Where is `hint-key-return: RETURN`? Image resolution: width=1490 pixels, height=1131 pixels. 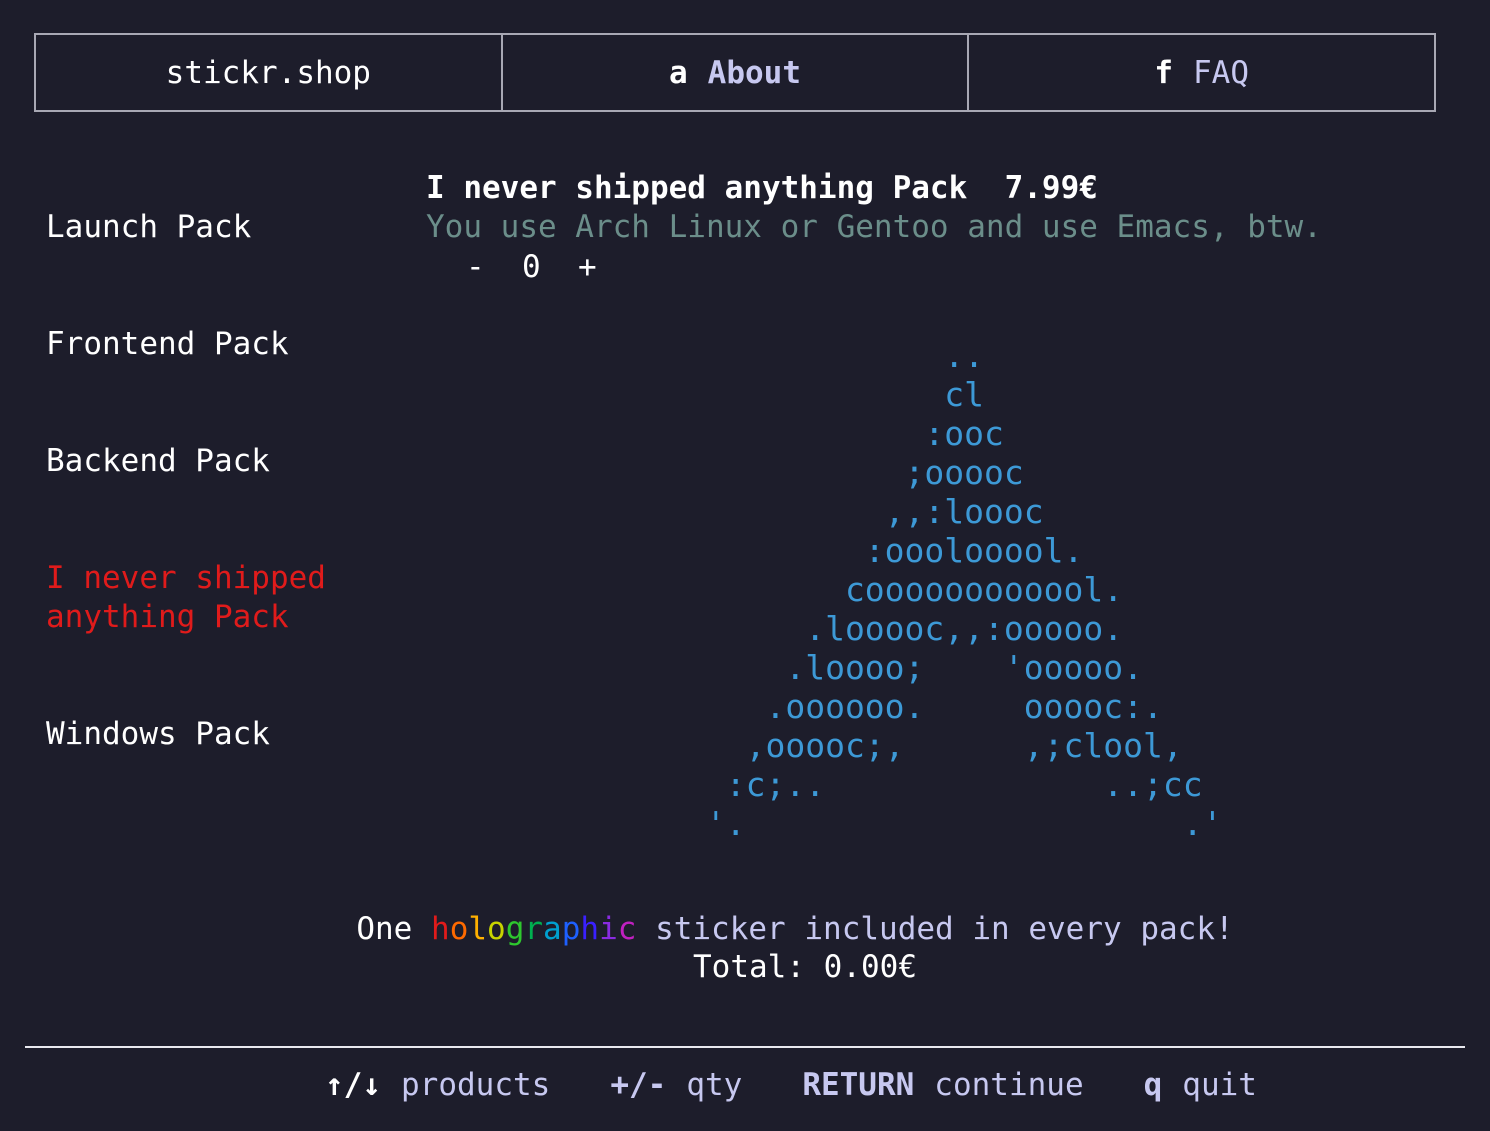 hint-key-return: RETURN is located at coordinates (858, 1085).